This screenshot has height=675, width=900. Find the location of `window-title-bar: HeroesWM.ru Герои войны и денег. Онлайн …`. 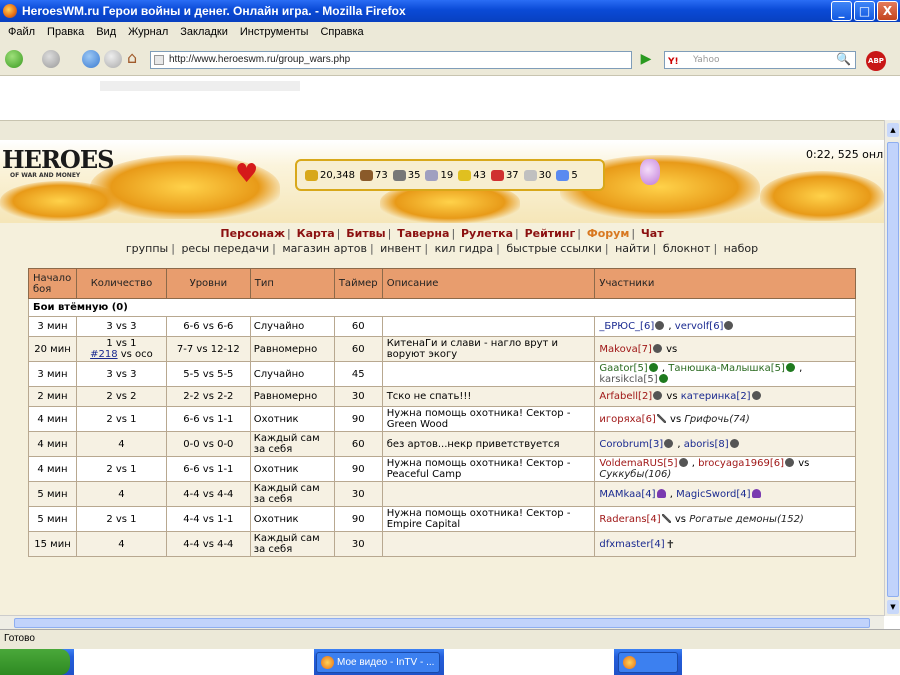

window-title-bar: HeroesWM.ru Герои войны и денег. Онлайн … is located at coordinates (450, 11).